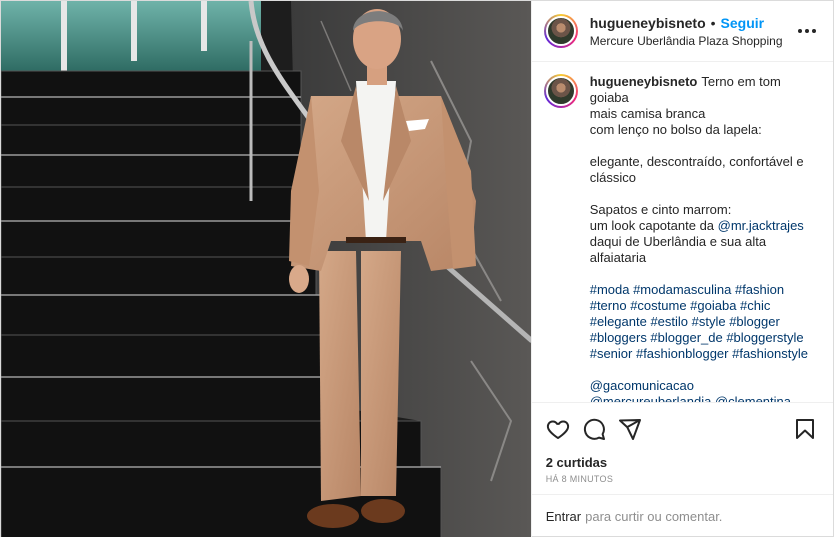 Image resolution: width=834 pixels, height=537 pixels. I want to click on action-bar, so click(682, 428).